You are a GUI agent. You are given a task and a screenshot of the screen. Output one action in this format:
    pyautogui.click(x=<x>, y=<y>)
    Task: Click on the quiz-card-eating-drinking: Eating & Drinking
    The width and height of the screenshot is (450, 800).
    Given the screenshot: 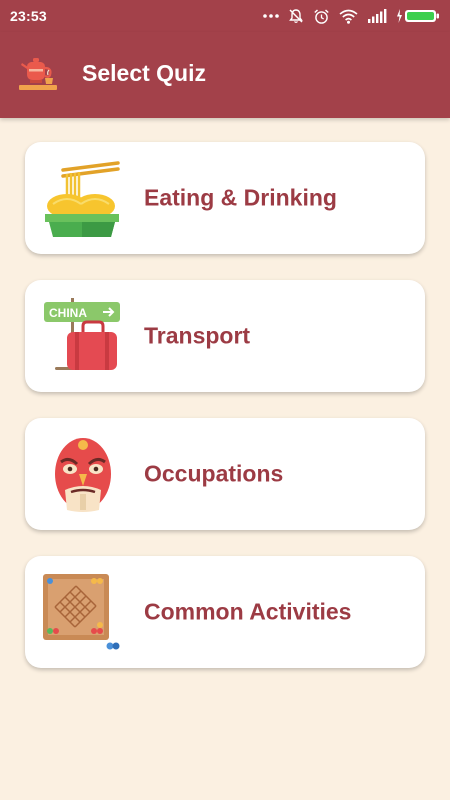 What is the action you would take?
    pyautogui.click(x=225, y=198)
    